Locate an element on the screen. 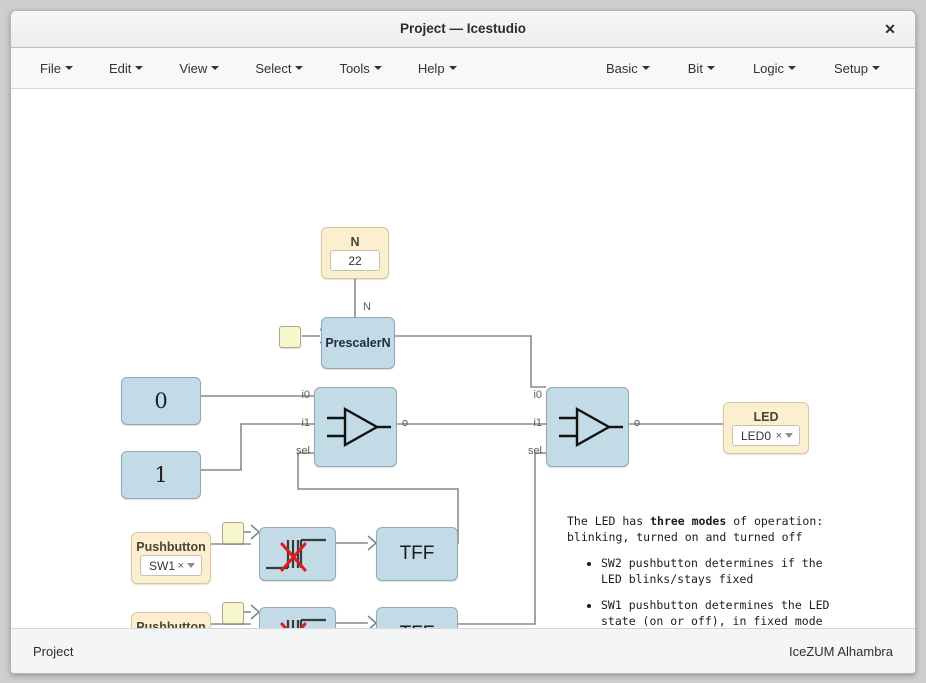  pin-mux2-i0: i0 is located at coordinates (537, 395).